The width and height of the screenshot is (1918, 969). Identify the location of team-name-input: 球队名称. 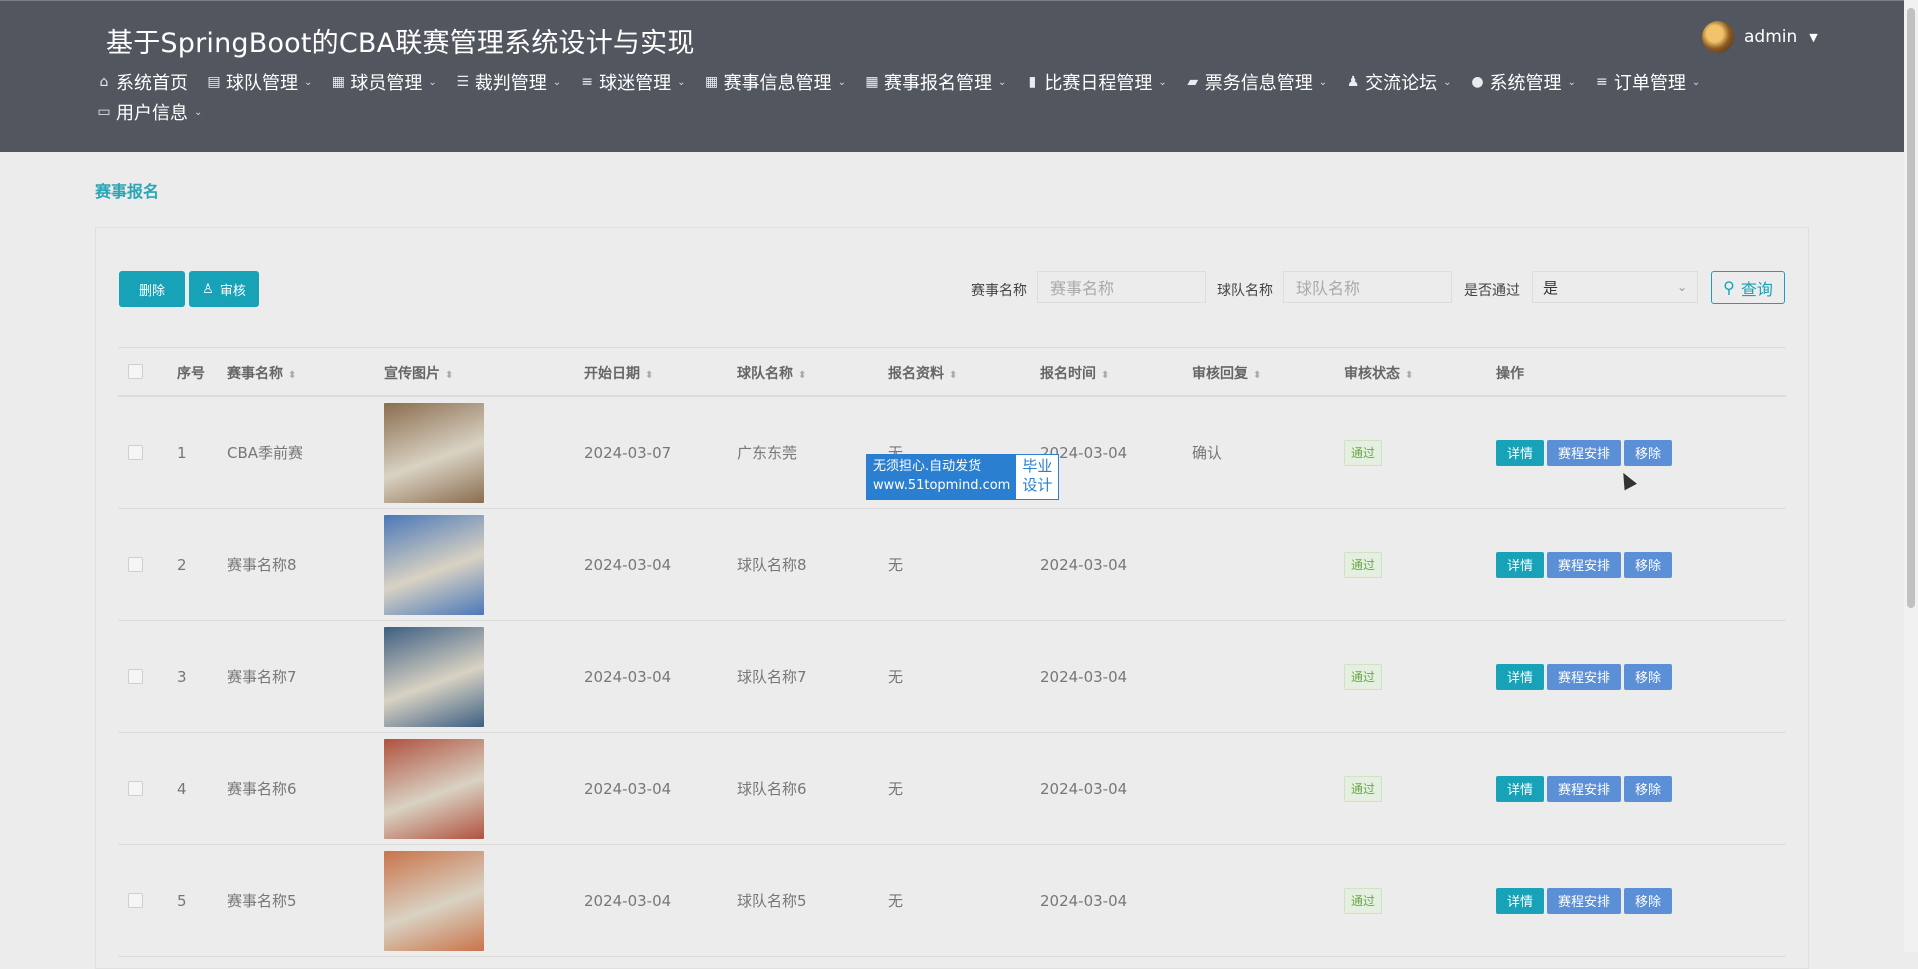
(1367, 287).